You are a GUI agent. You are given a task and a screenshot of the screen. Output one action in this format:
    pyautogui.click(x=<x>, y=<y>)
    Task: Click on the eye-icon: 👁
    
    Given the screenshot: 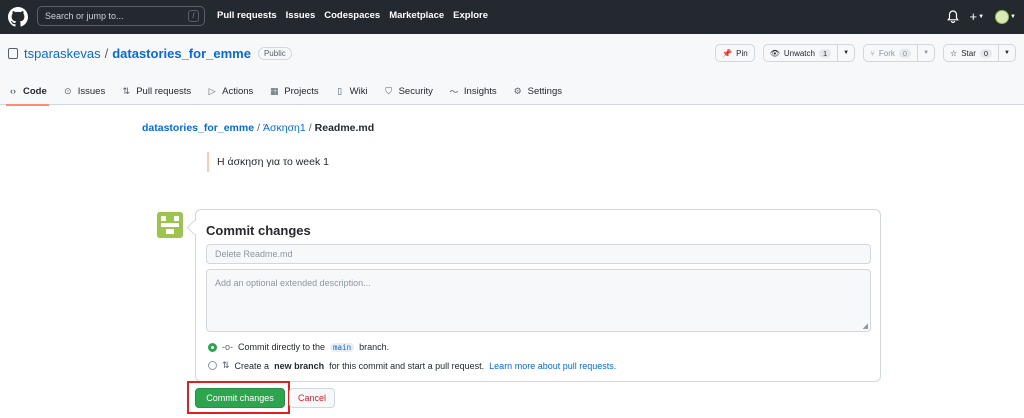 What is the action you would take?
    pyautogui.click(x=774, y=53)
    